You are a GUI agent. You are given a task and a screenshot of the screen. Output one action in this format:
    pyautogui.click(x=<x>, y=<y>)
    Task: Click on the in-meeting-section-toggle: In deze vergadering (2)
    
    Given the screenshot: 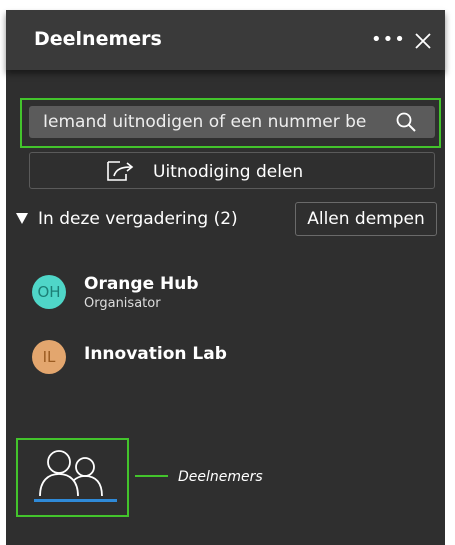 What is the action you would take?
    pyautogui.click(x=136, y=220)
    